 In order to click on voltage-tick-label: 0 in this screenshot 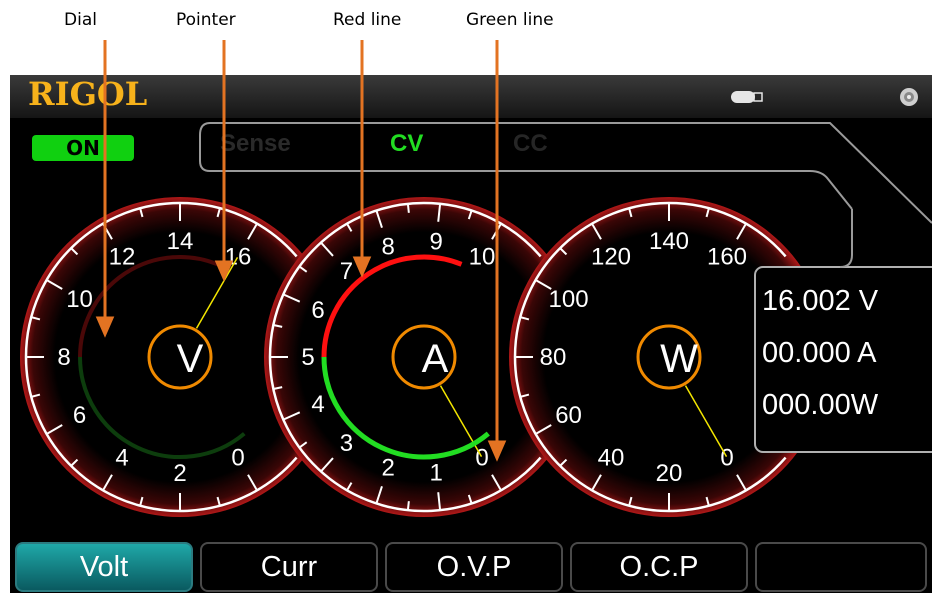, I will do `click(237, 457)`.